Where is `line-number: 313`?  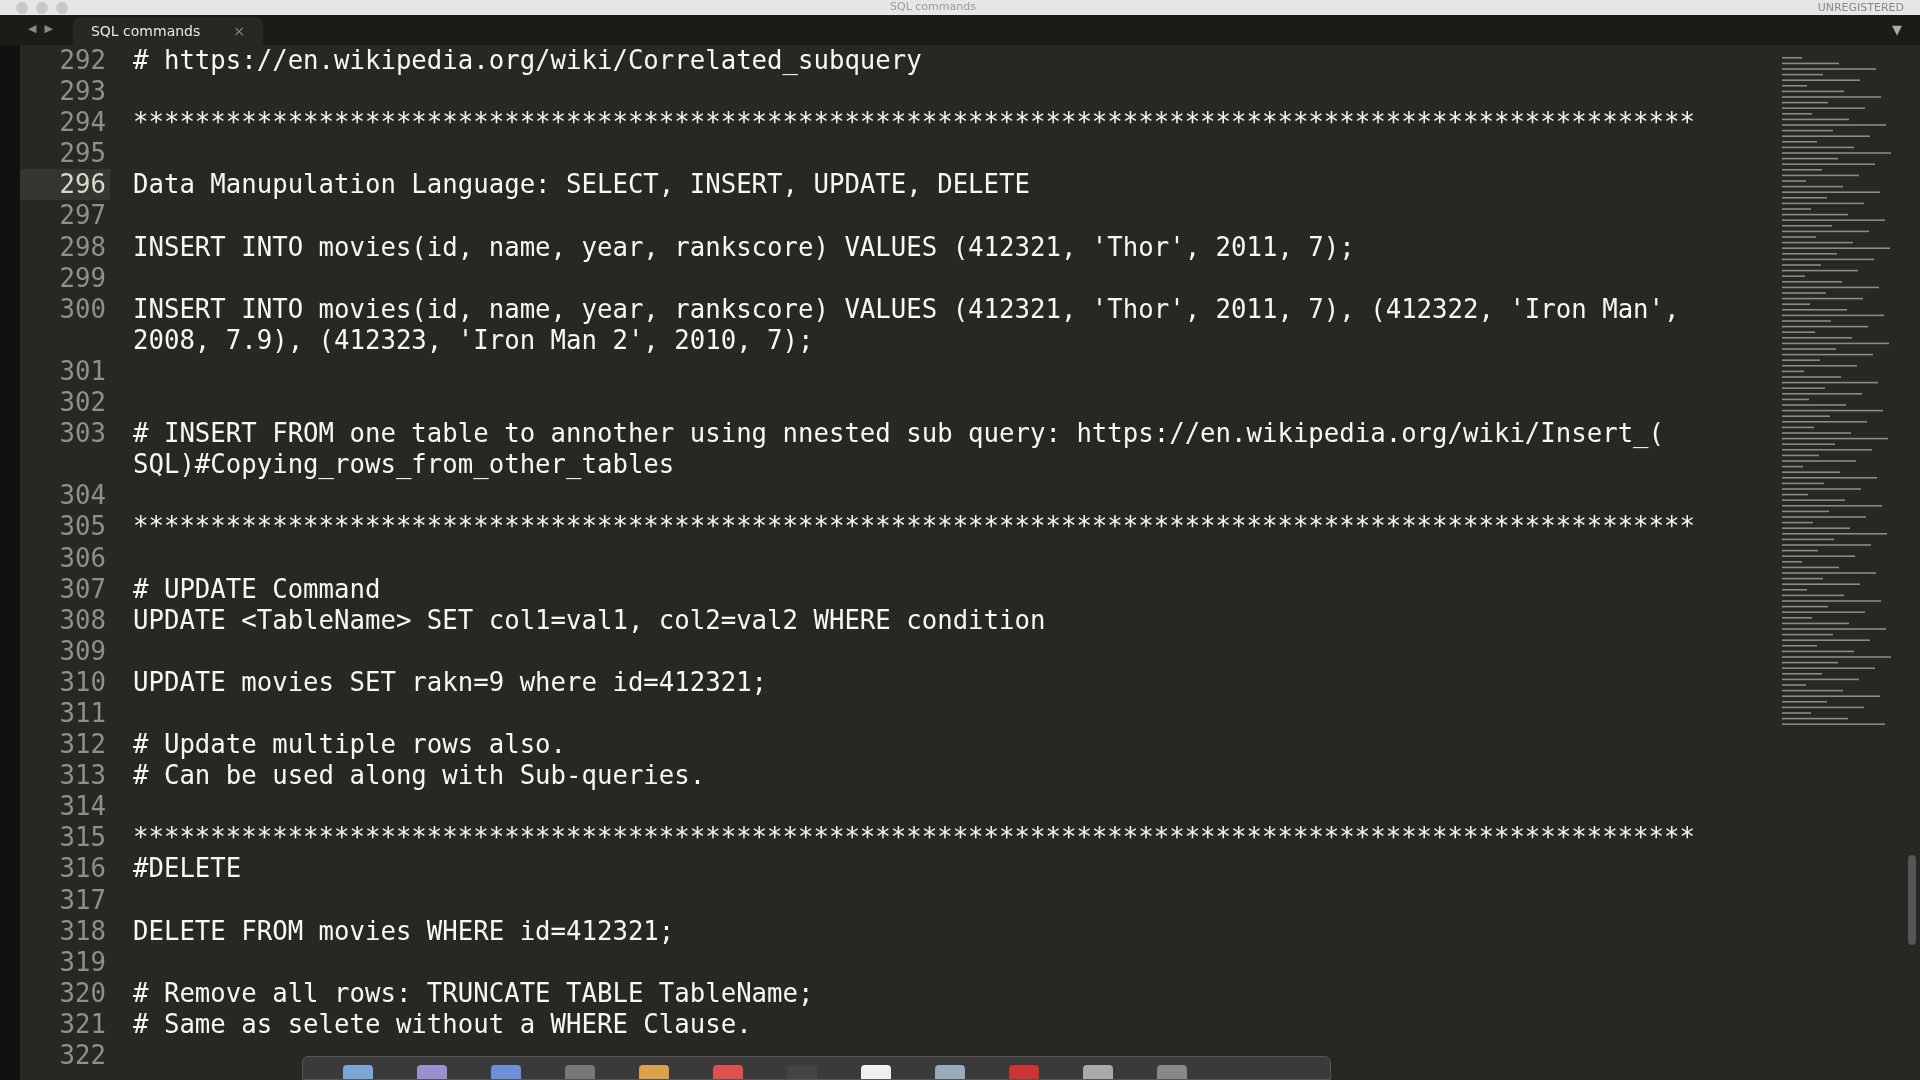
line-number: 313 is located at coordinates (82, 776).